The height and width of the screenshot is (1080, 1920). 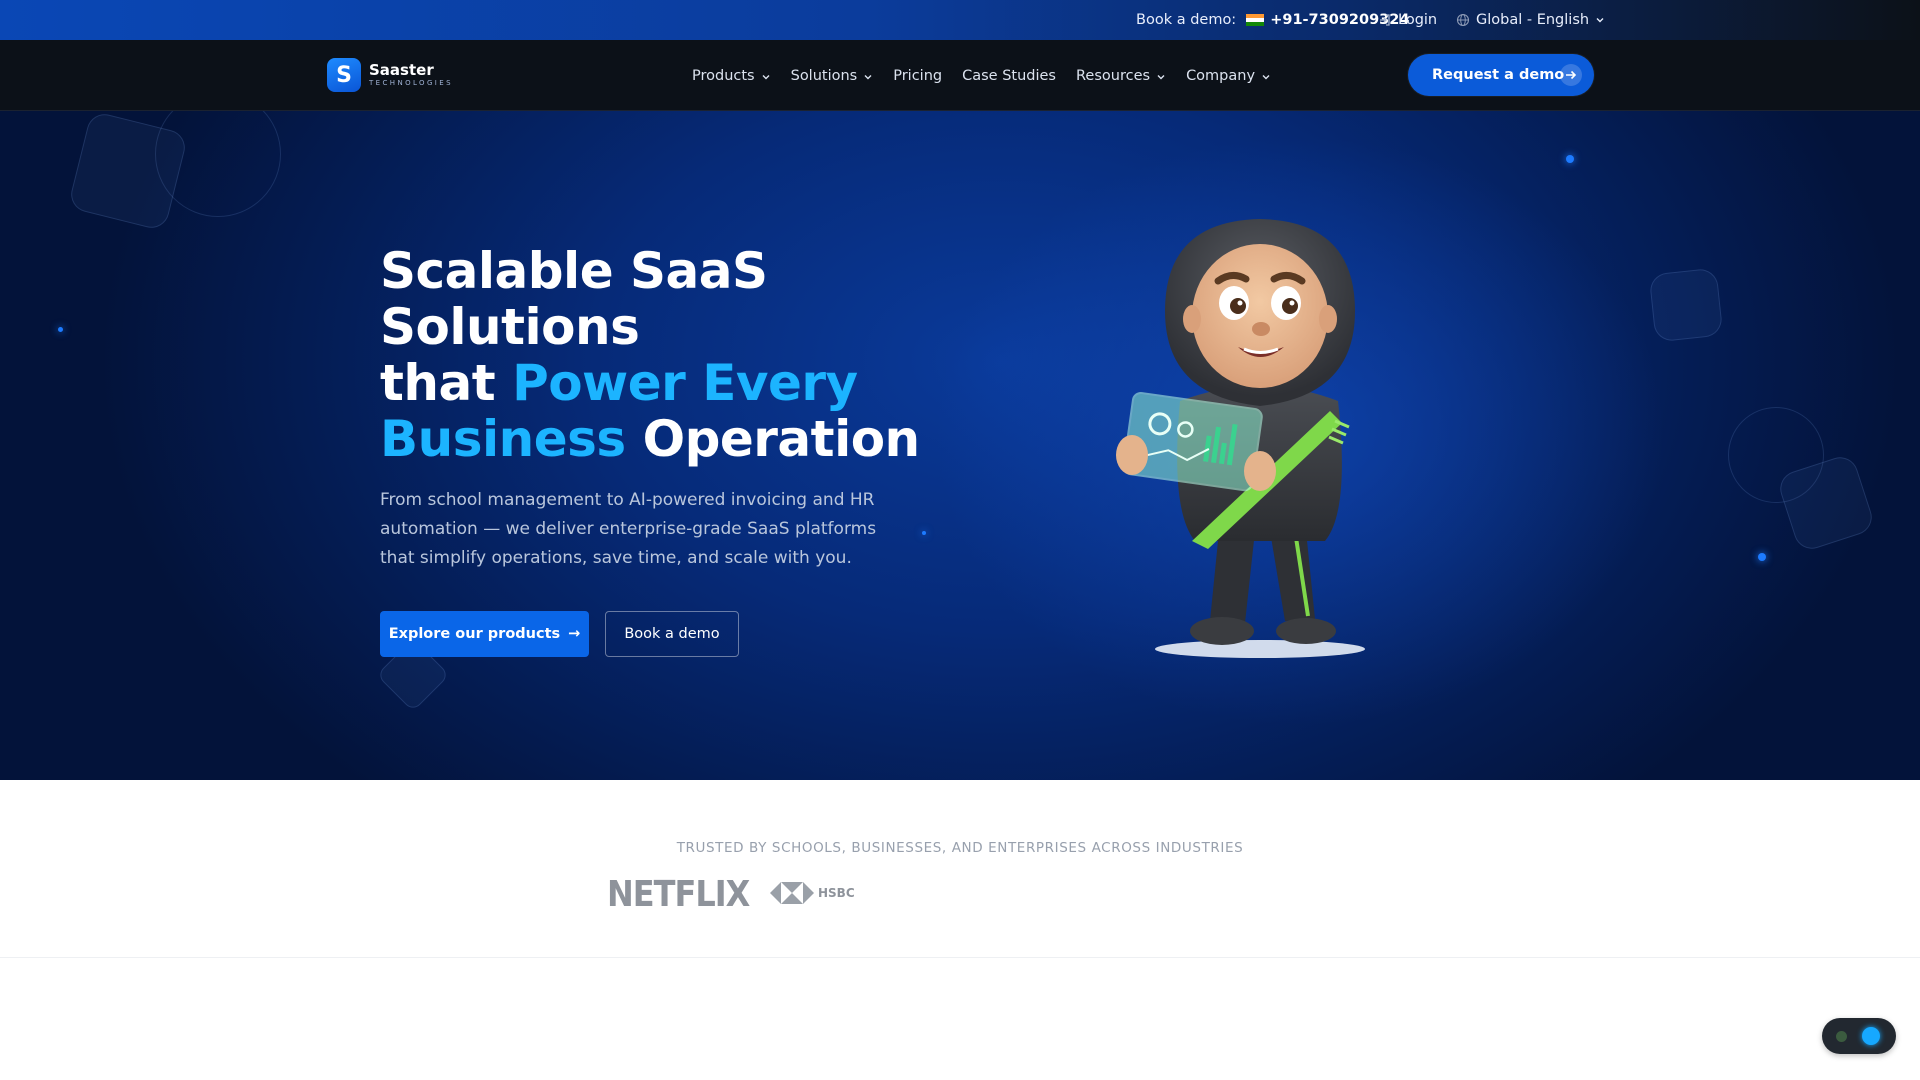 What do you see at coordinates (678, 894) in the screenshot?
I see `netflix-logo: NETFLIX` at bounding box center [678, 894].